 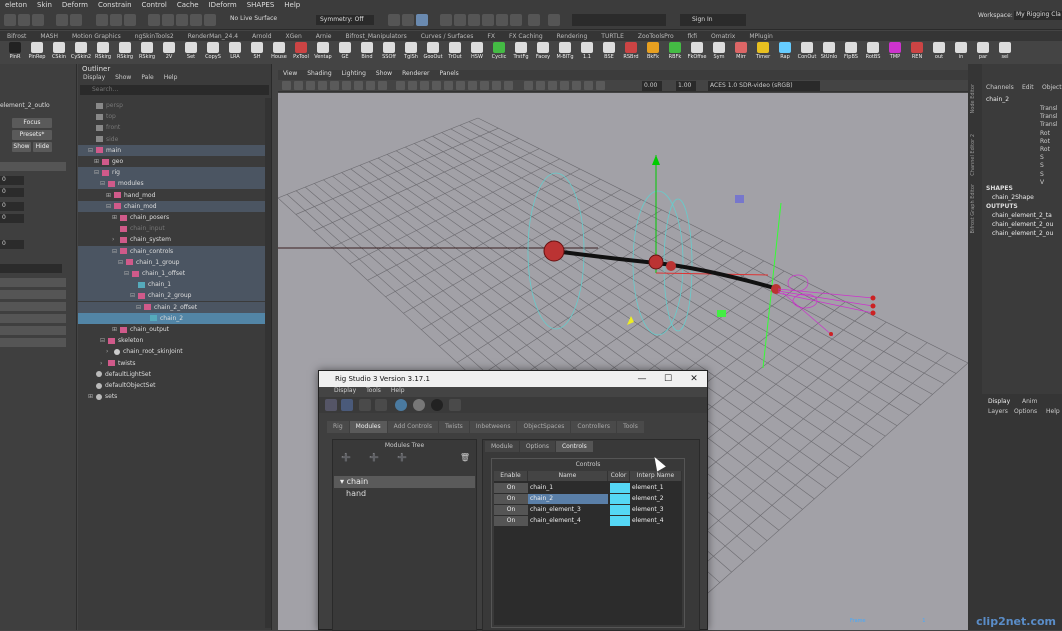 What do you see at coordinates (171, 228) in the screenshot?
I see `outliner-row-chain-input: chain_input` at bounding box center [171, 228].